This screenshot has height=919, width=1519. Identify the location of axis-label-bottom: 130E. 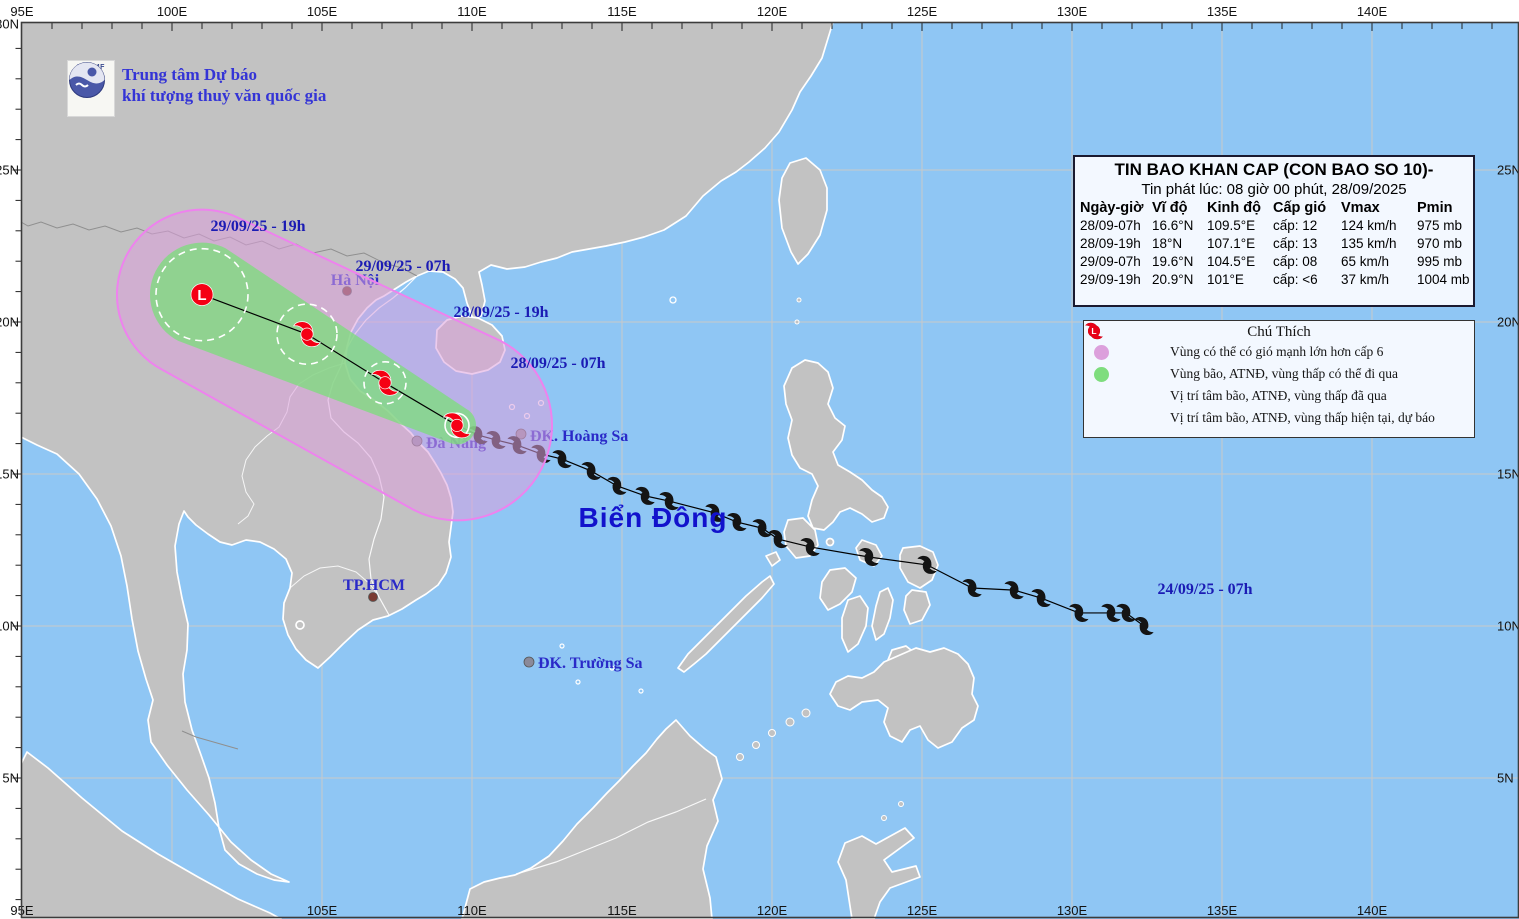
(1072, 910).